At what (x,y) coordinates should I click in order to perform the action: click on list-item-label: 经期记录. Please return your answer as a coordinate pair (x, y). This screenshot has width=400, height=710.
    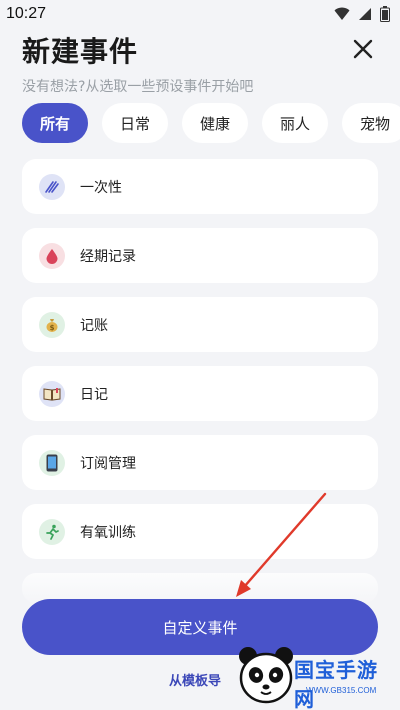
    Looking at the image, I should click on (108, 256).